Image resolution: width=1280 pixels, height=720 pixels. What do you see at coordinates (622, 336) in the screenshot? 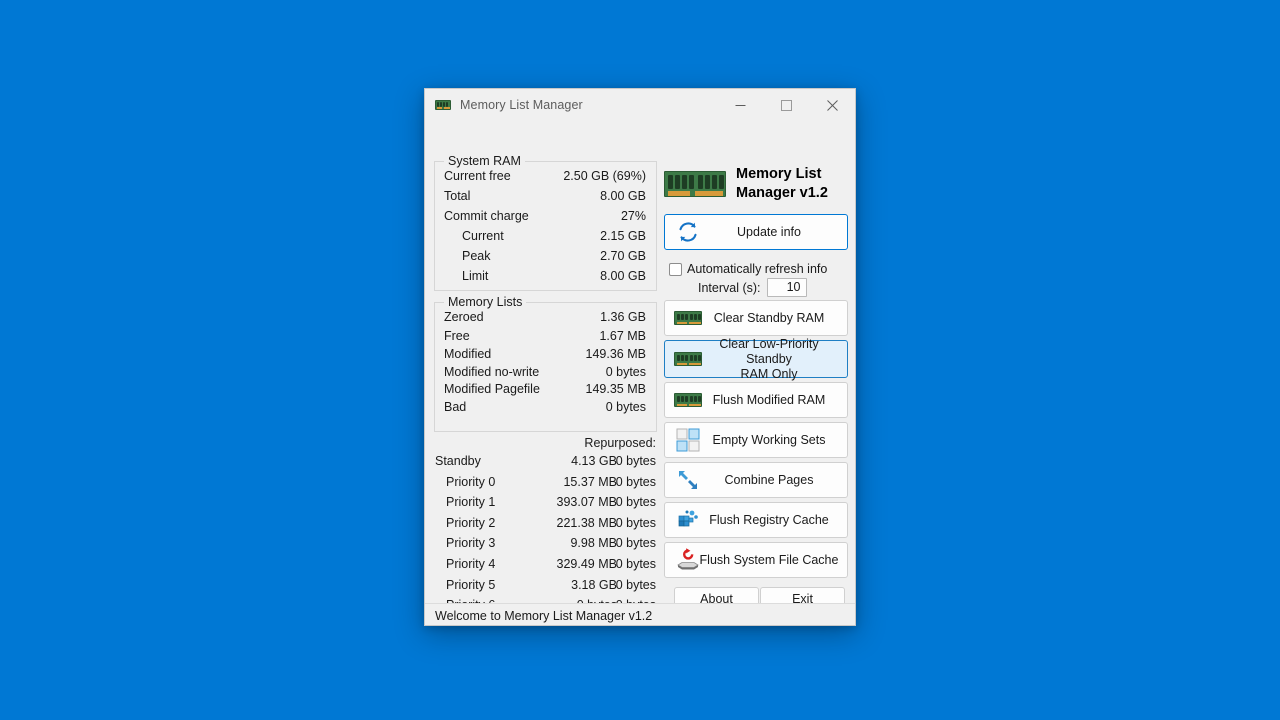
I see `row-value: 1.67 MB` at bounding box center [622, 336].